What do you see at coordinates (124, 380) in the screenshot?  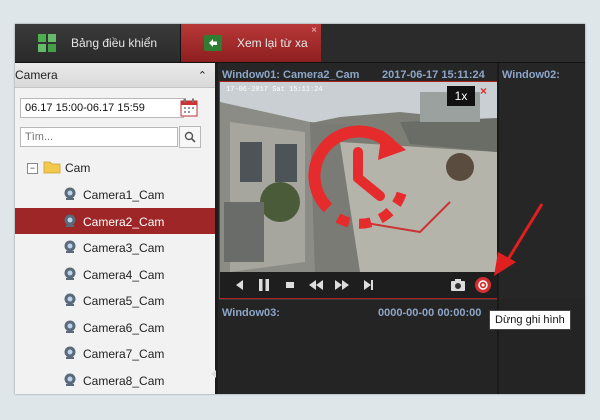 I see `camera-item-label: Camera8_Cam` at bounding box center [124, 380].